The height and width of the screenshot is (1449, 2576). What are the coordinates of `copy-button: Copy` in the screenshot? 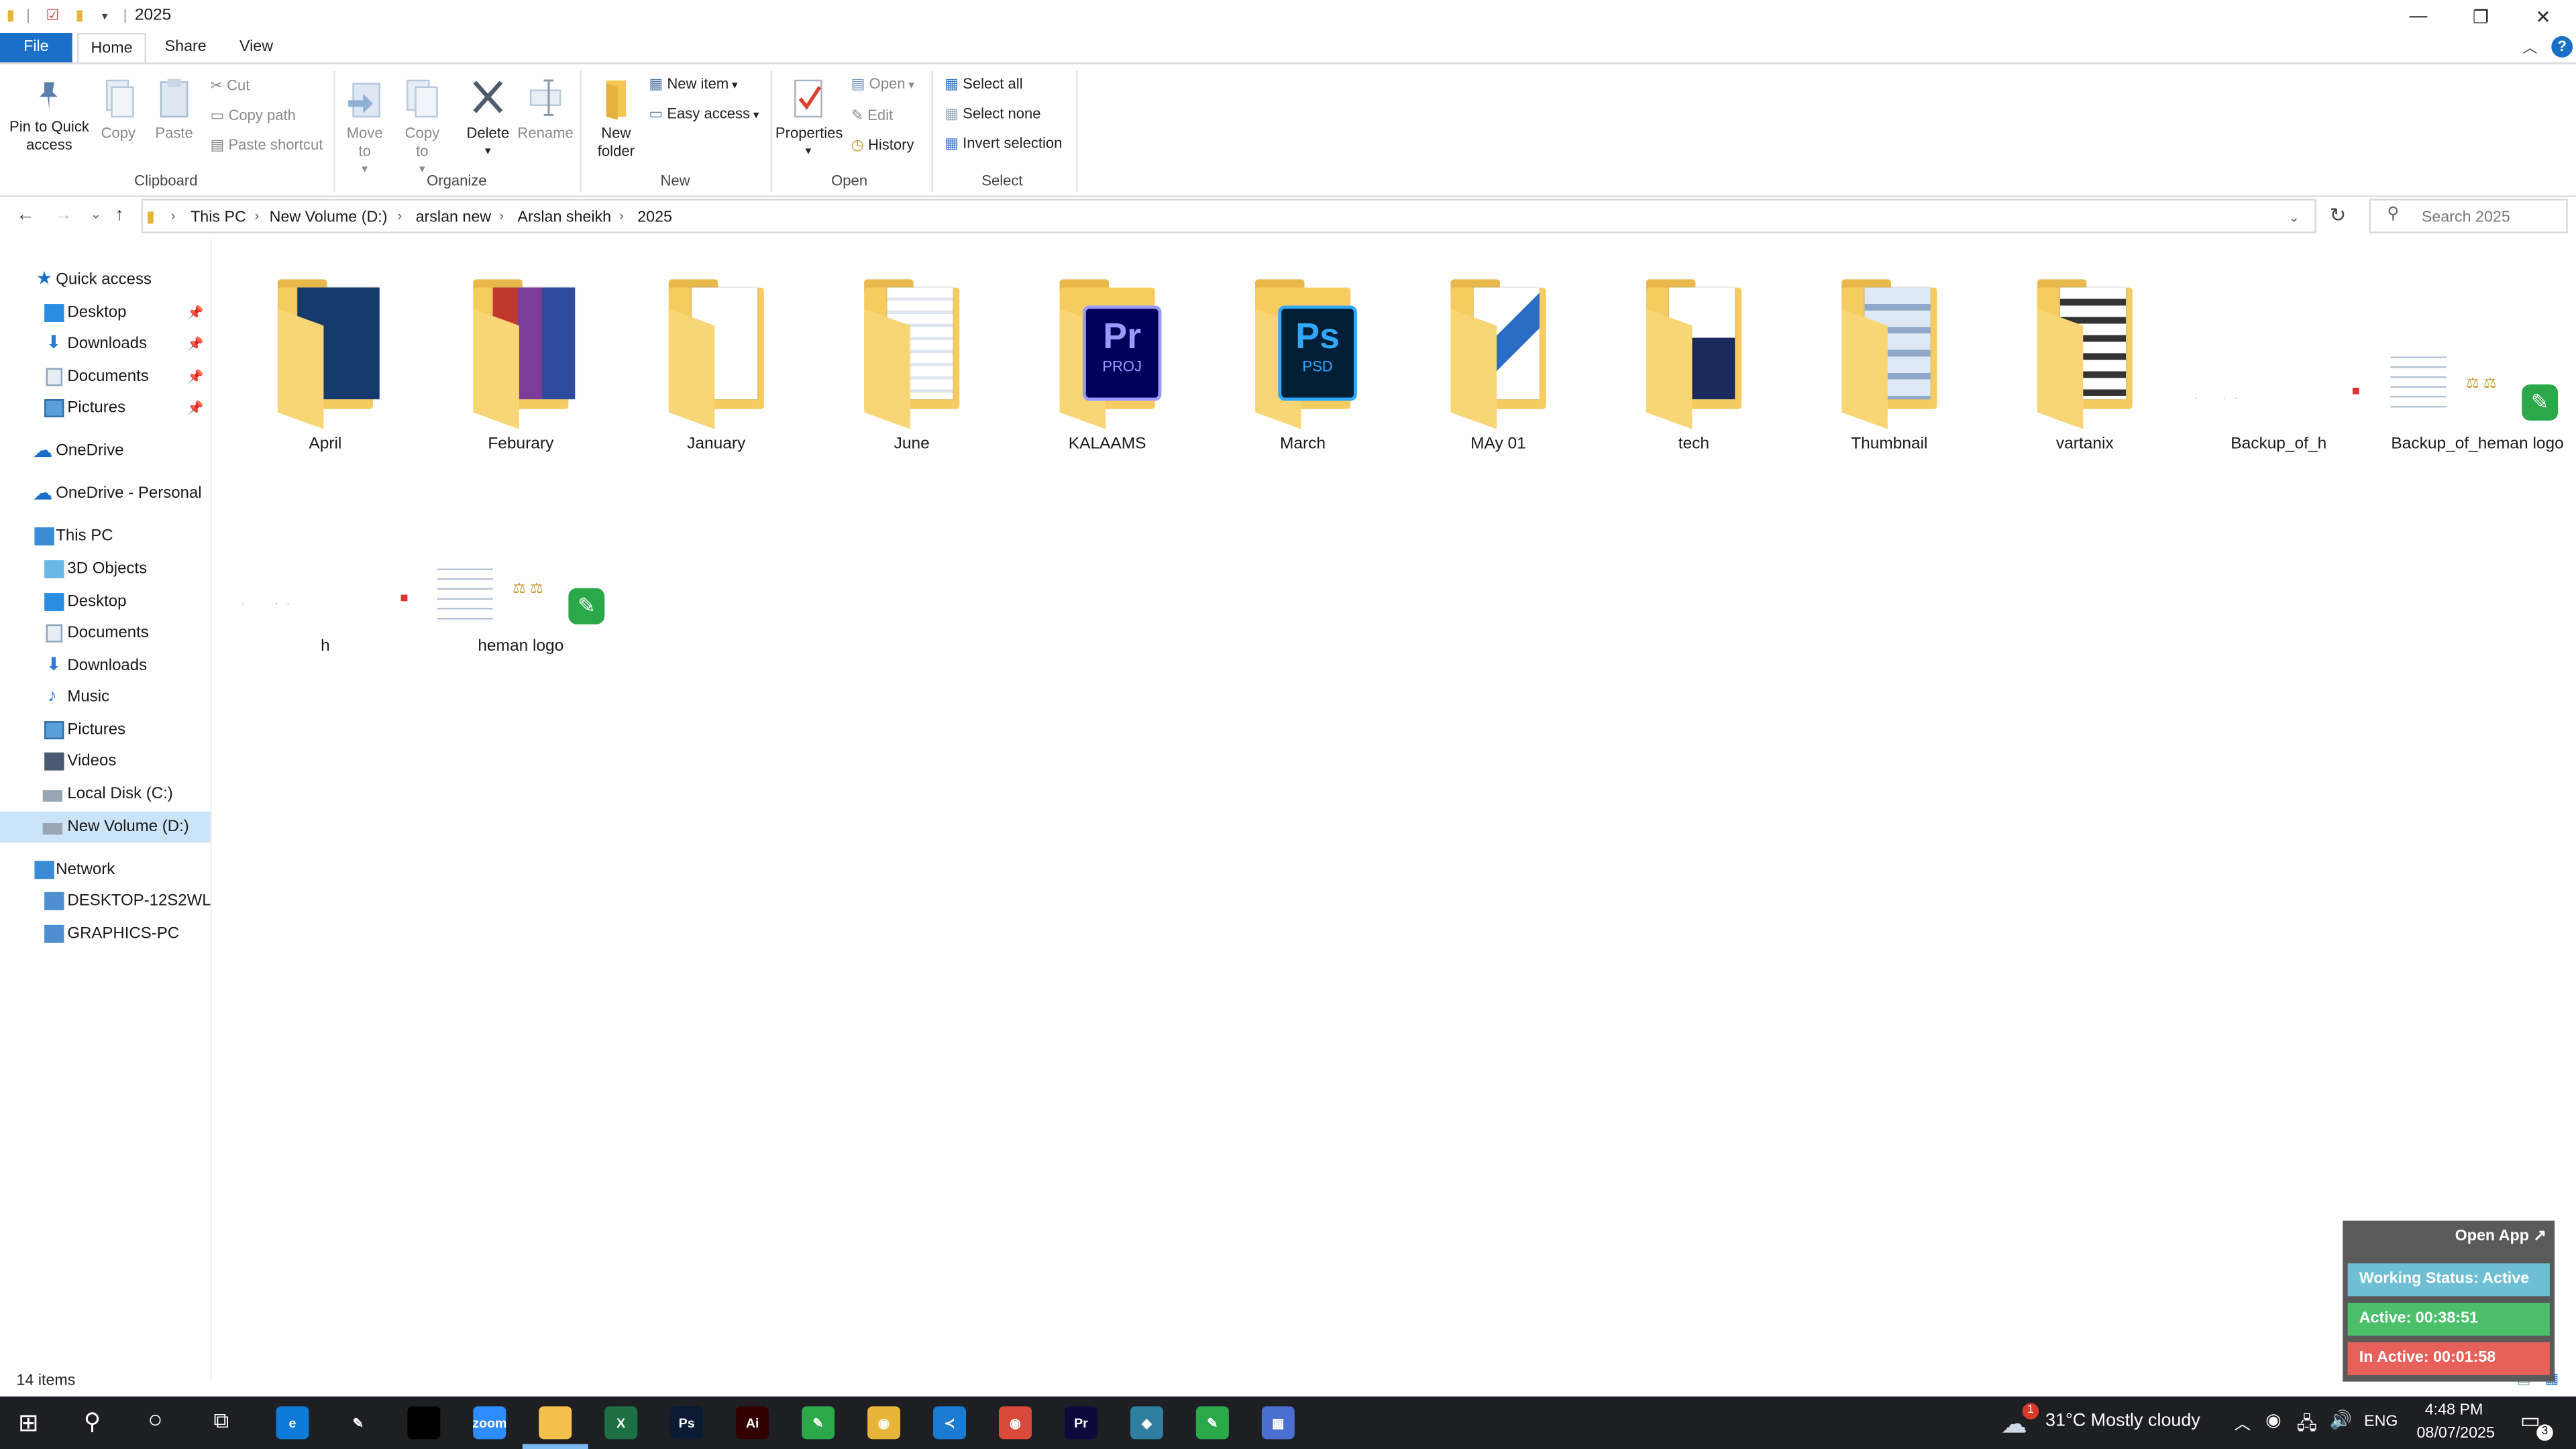 It's located at (118, 110).